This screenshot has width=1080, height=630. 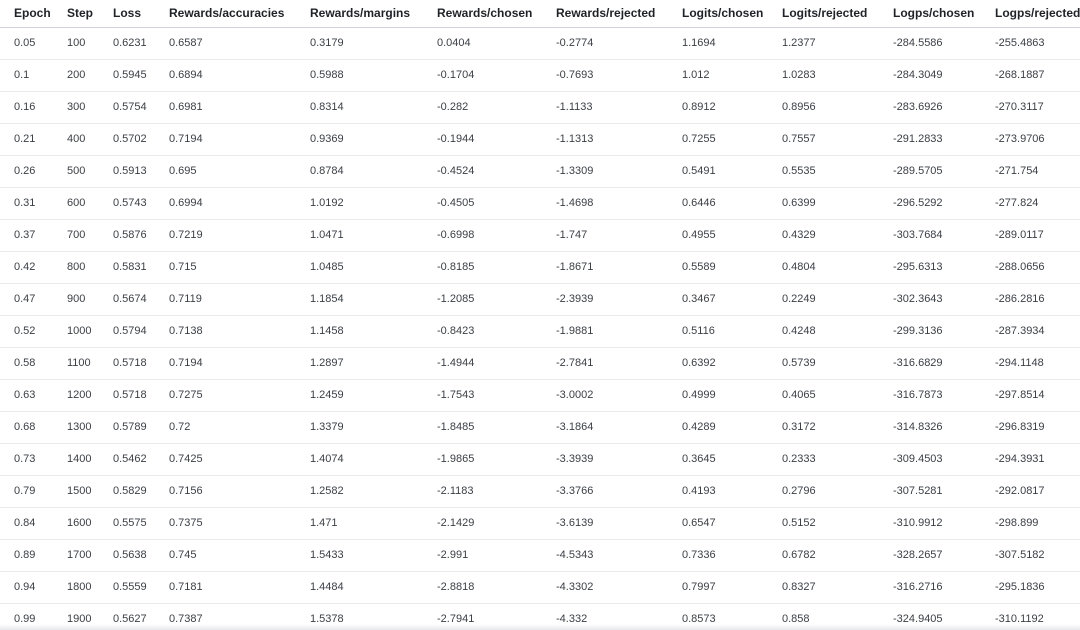 What do you see at coordinates (482, 491) in the screenshot?
I see `cell-rewards-chosen: -2.1183` at bounding box center [482, 491].